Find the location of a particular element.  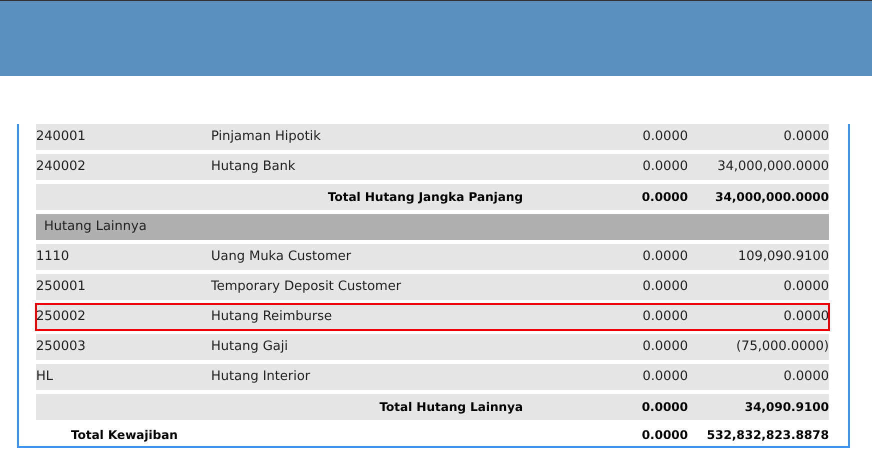

account-name: Hutang Reimburse is located at coordinates (272, 317).